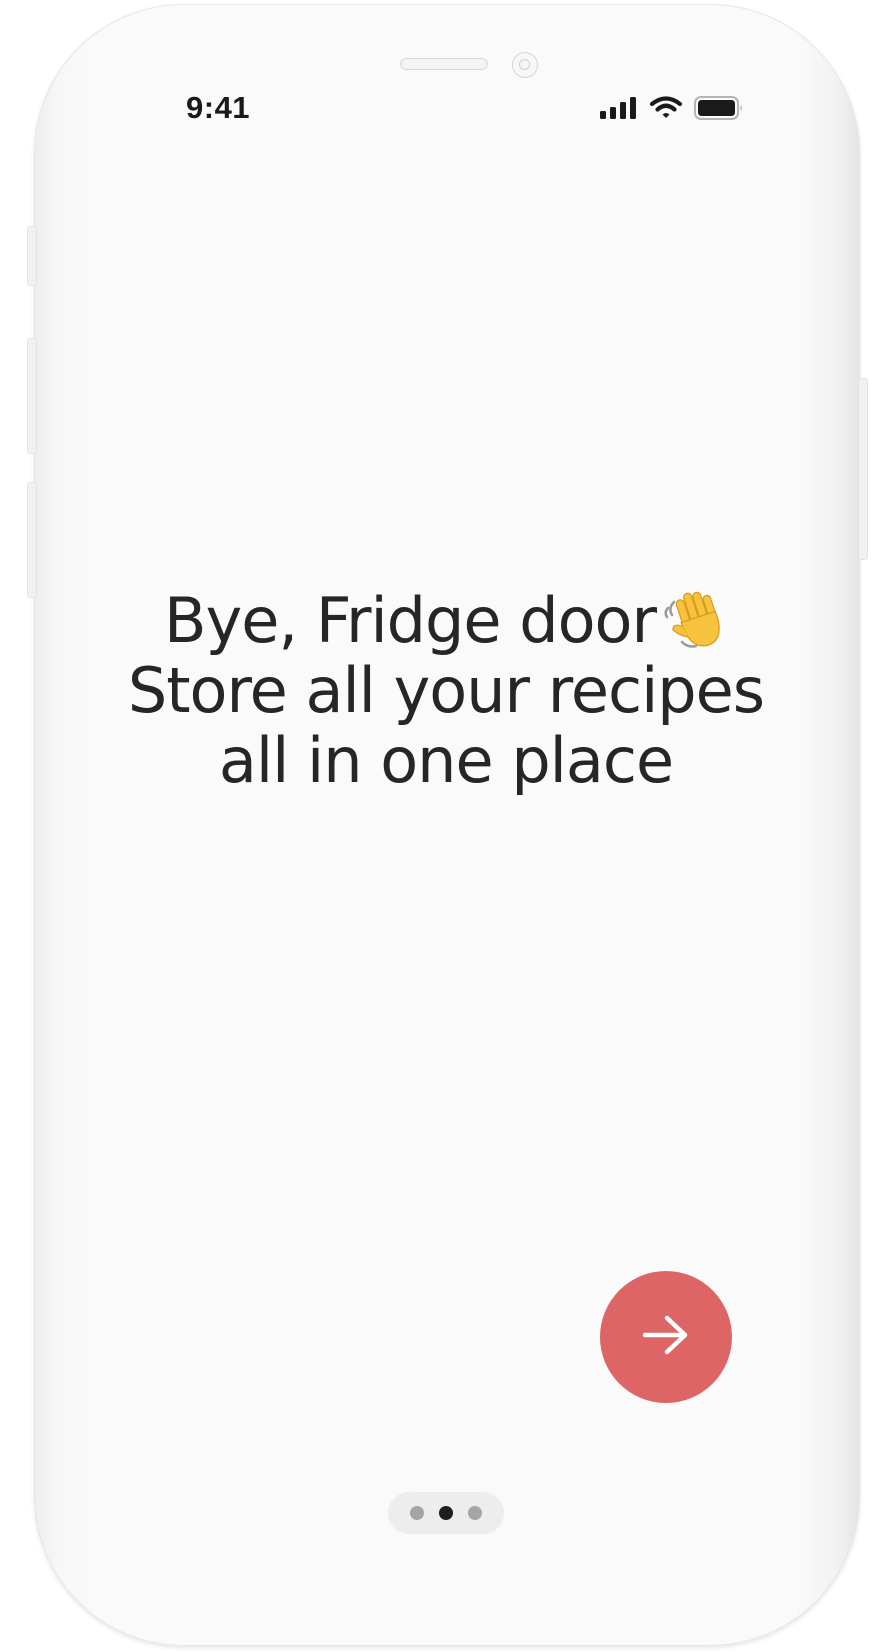 Image resolution: width=892 pixels, height=1652 pixels. I want to click on power-button, so click(863, 469).